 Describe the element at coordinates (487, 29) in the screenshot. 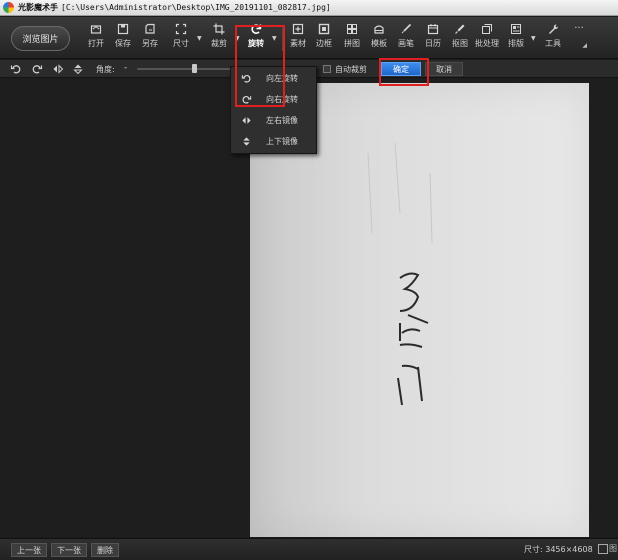

I see `batch-icon` at that location.